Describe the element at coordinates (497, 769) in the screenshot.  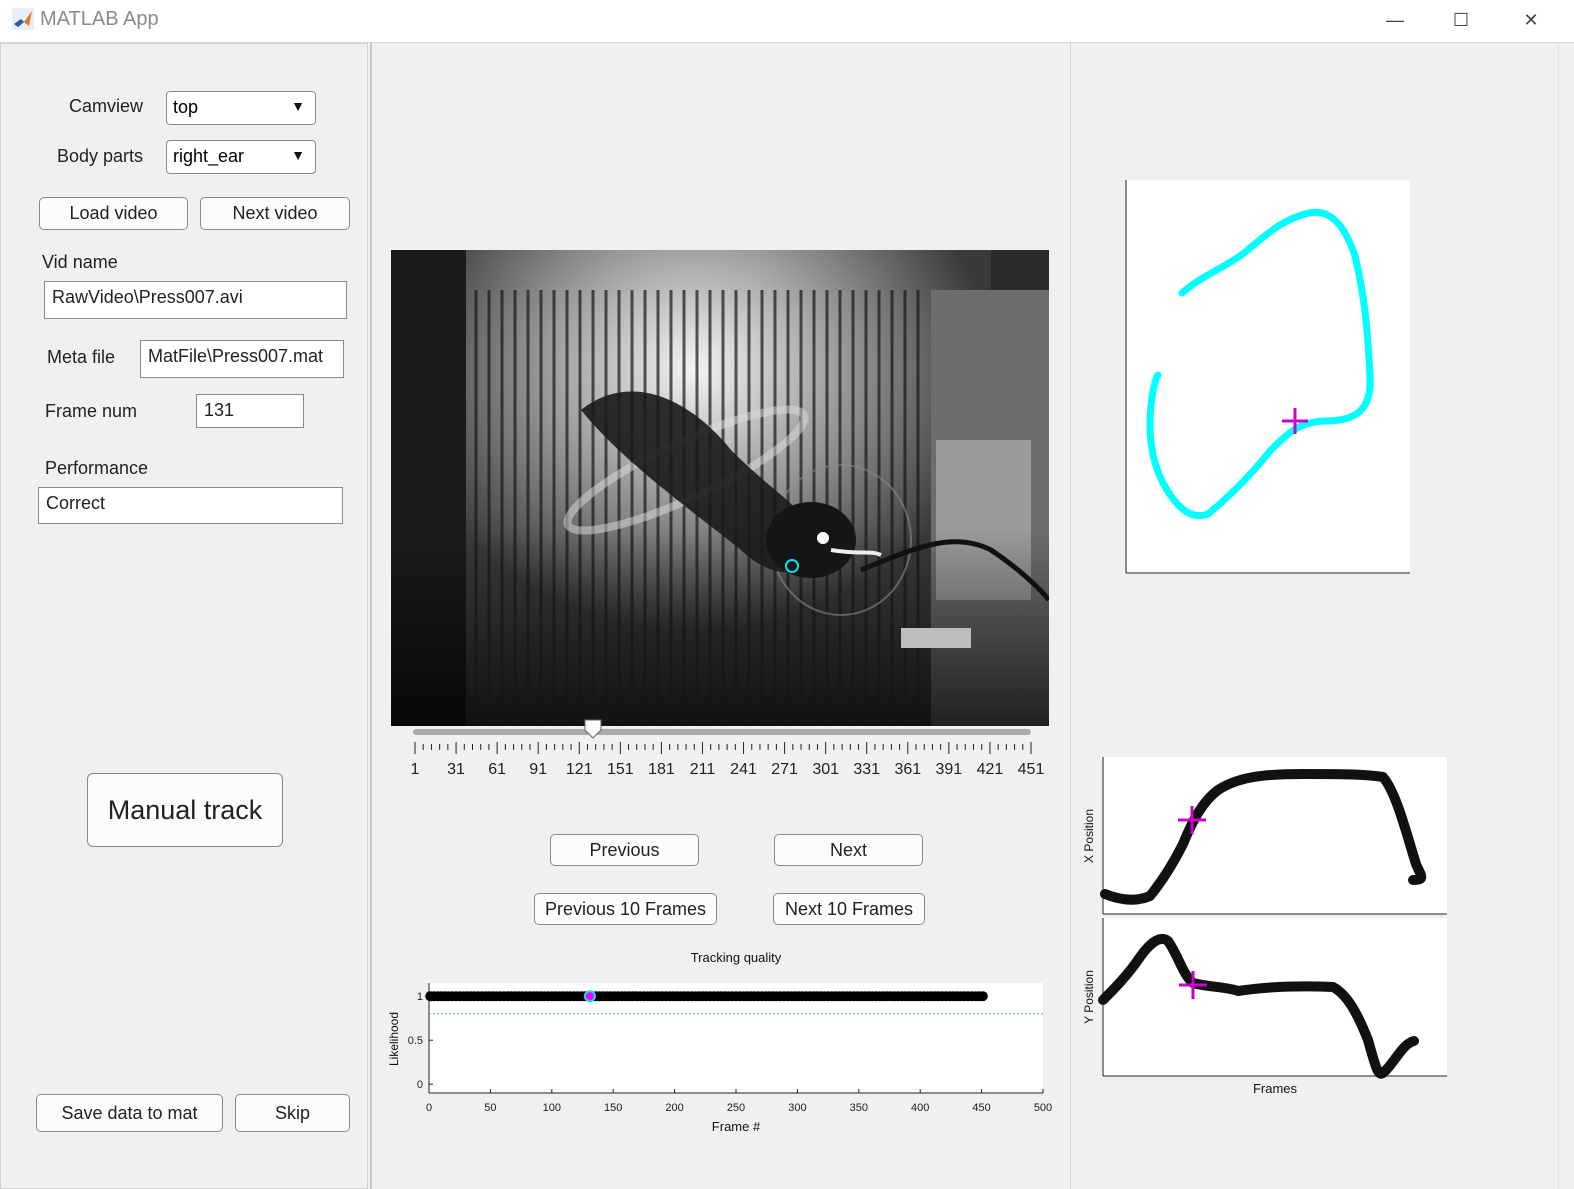
I see `slider-tick-label: 61` at that location.